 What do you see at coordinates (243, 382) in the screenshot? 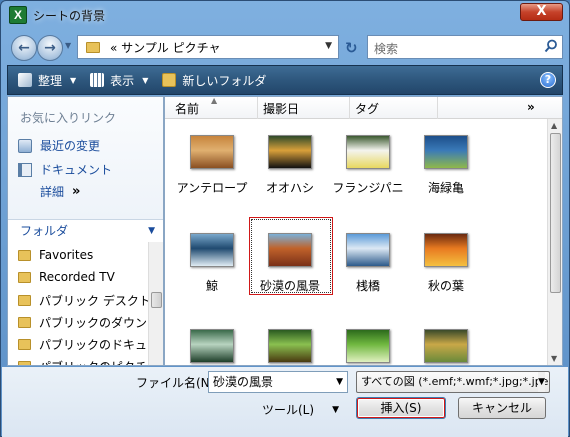
I see `filename-value: 砂漠の風景` at bounding box center [243, 382].